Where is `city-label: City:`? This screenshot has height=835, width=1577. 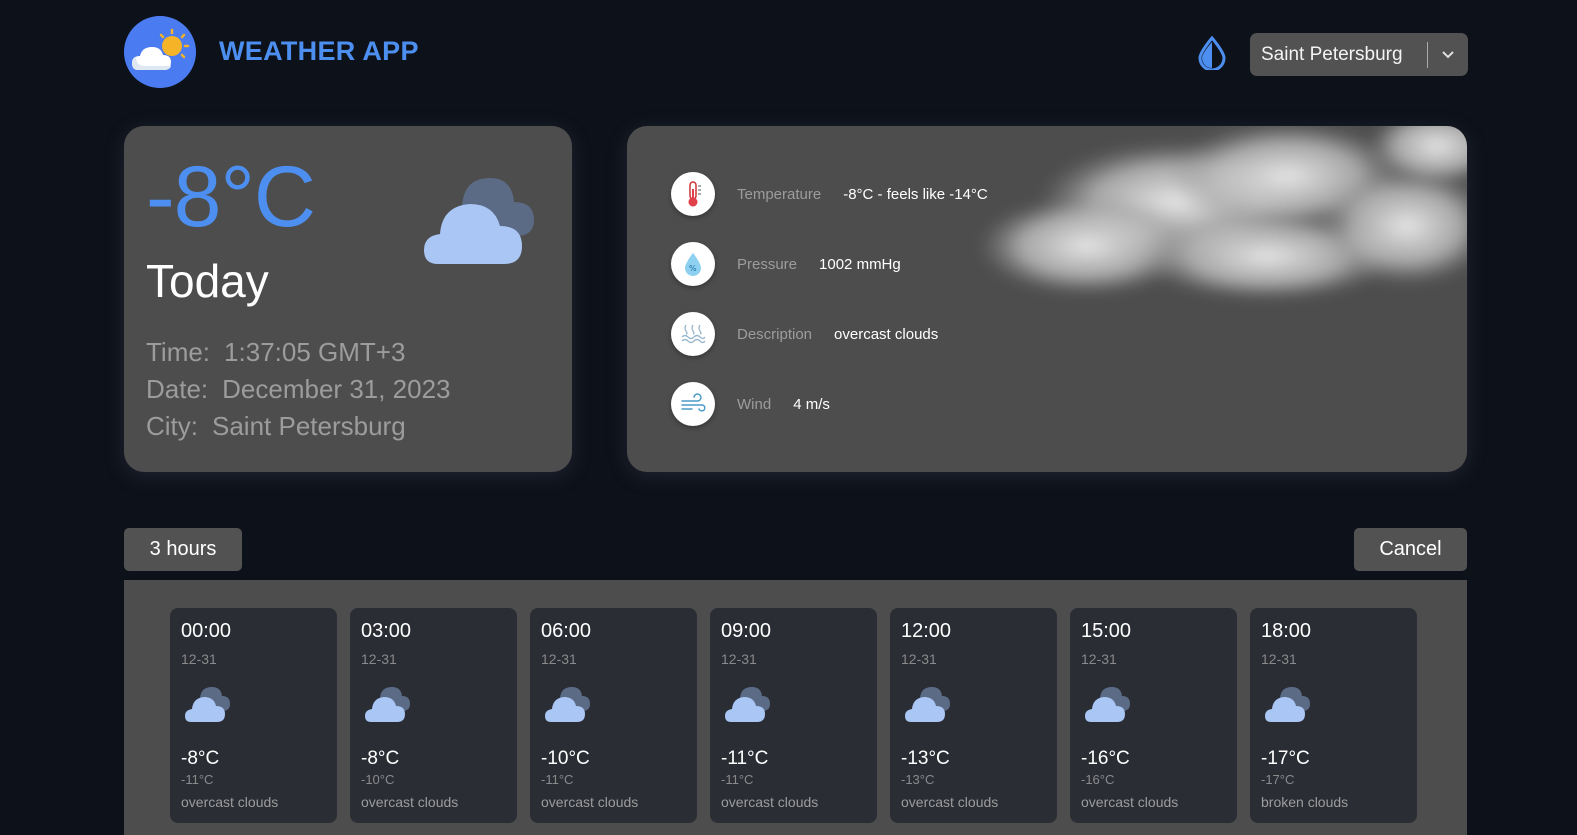 city-label: City: is located at coordinates (172, 426).